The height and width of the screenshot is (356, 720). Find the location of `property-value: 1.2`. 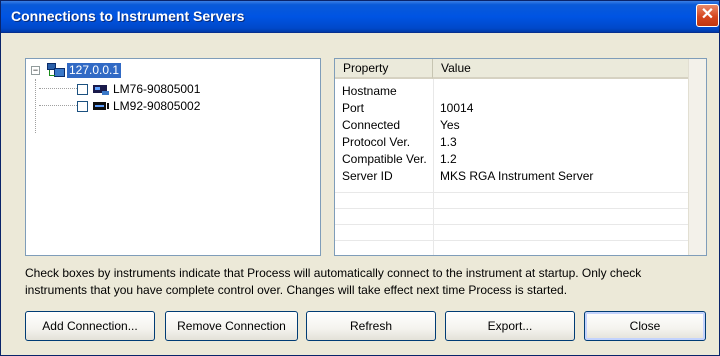

property-value: 1.2 is located at coordinates (448, 159).